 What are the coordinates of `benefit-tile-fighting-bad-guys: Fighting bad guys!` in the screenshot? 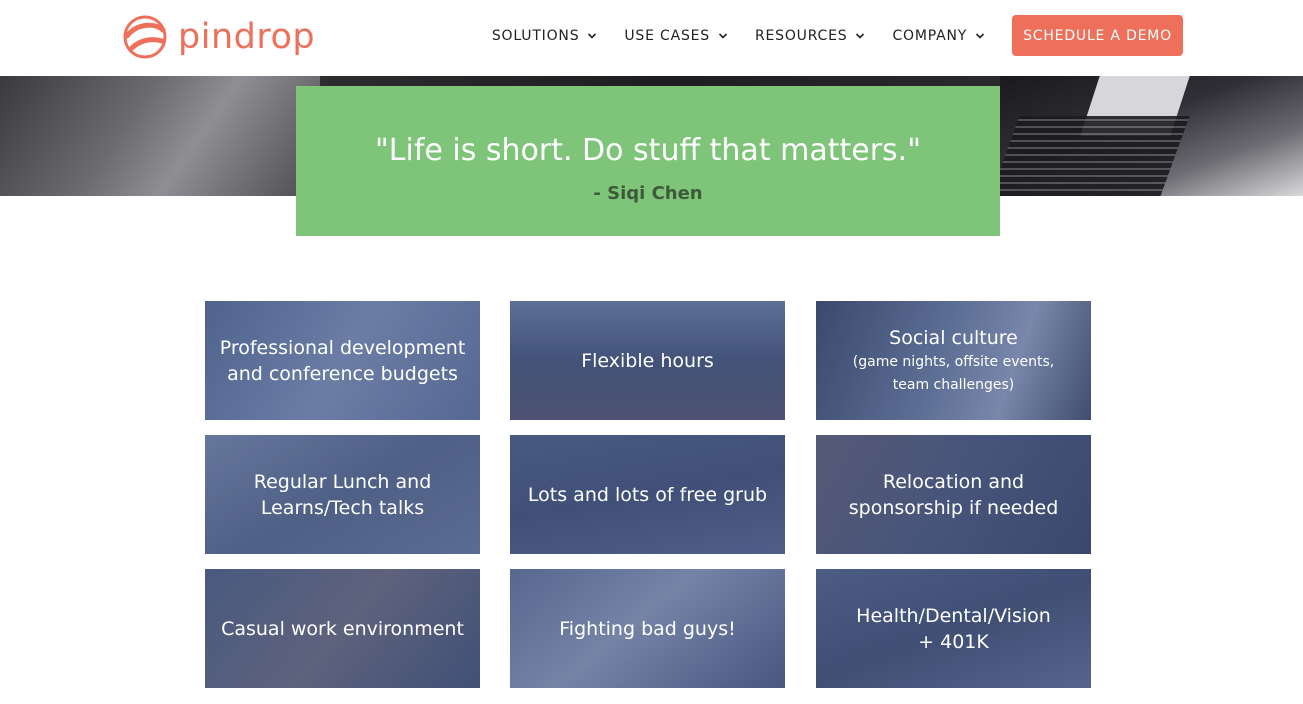 It's located at (647, 628).